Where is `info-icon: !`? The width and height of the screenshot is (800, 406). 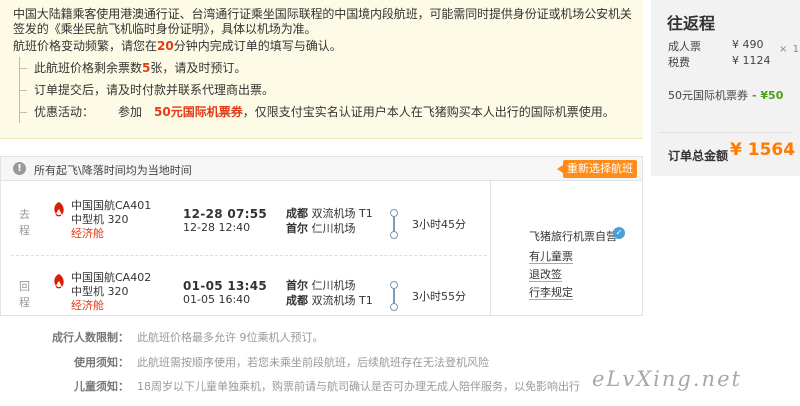 info-icon: ! is located at coordinates (19, 168).